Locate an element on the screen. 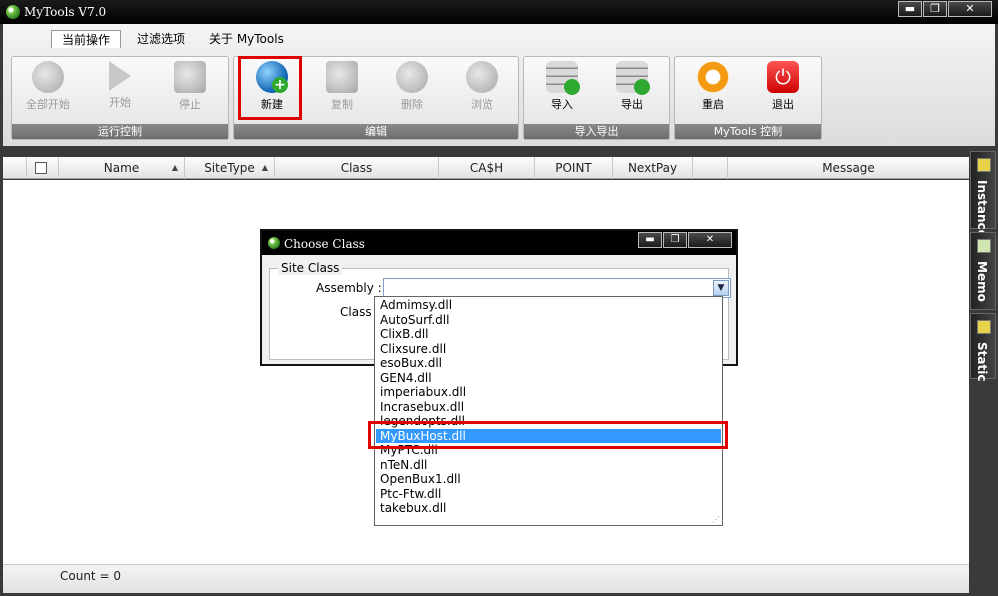 The image size is (998, 596). column-message-label: Message is located at coordinates (848, 168).